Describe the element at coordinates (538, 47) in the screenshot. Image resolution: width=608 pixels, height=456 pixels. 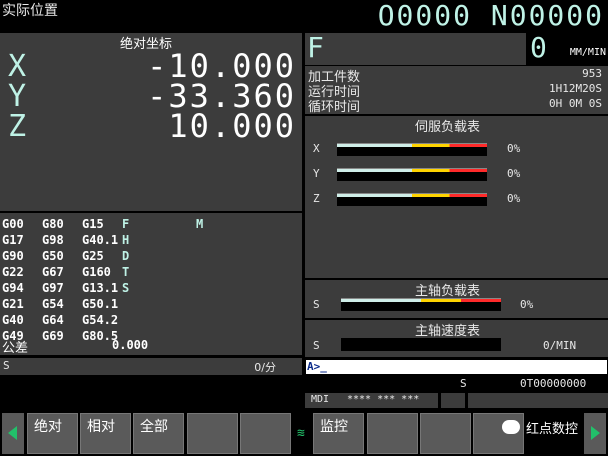
I see `feed-value: 0` at that location.